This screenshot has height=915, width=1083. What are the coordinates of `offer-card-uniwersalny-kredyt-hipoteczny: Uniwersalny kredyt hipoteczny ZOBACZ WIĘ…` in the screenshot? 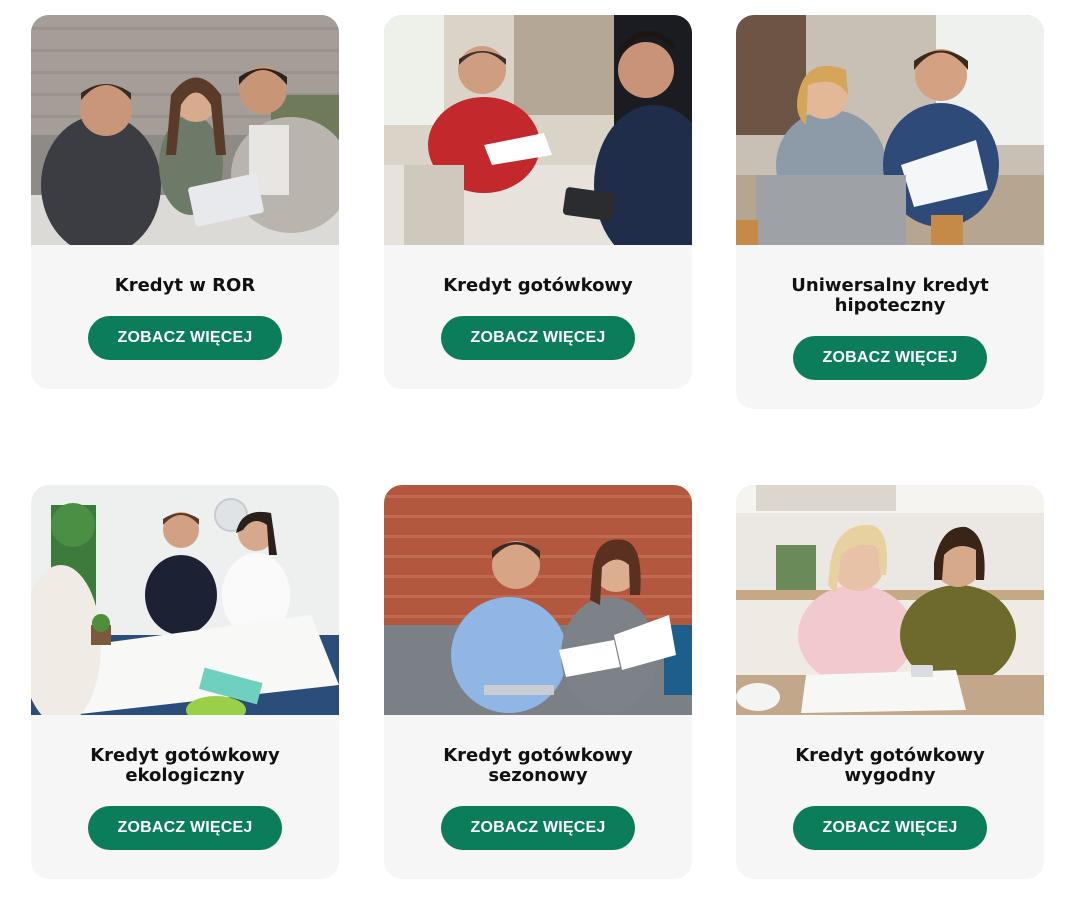 It's located at (890, 212).